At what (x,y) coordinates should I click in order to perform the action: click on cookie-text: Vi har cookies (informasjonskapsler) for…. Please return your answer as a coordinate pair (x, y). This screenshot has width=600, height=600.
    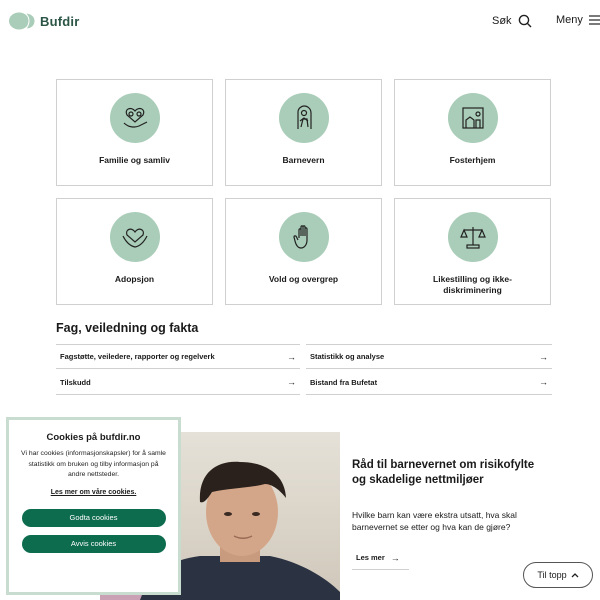
    Looking at the image, I should click on (93, 464).